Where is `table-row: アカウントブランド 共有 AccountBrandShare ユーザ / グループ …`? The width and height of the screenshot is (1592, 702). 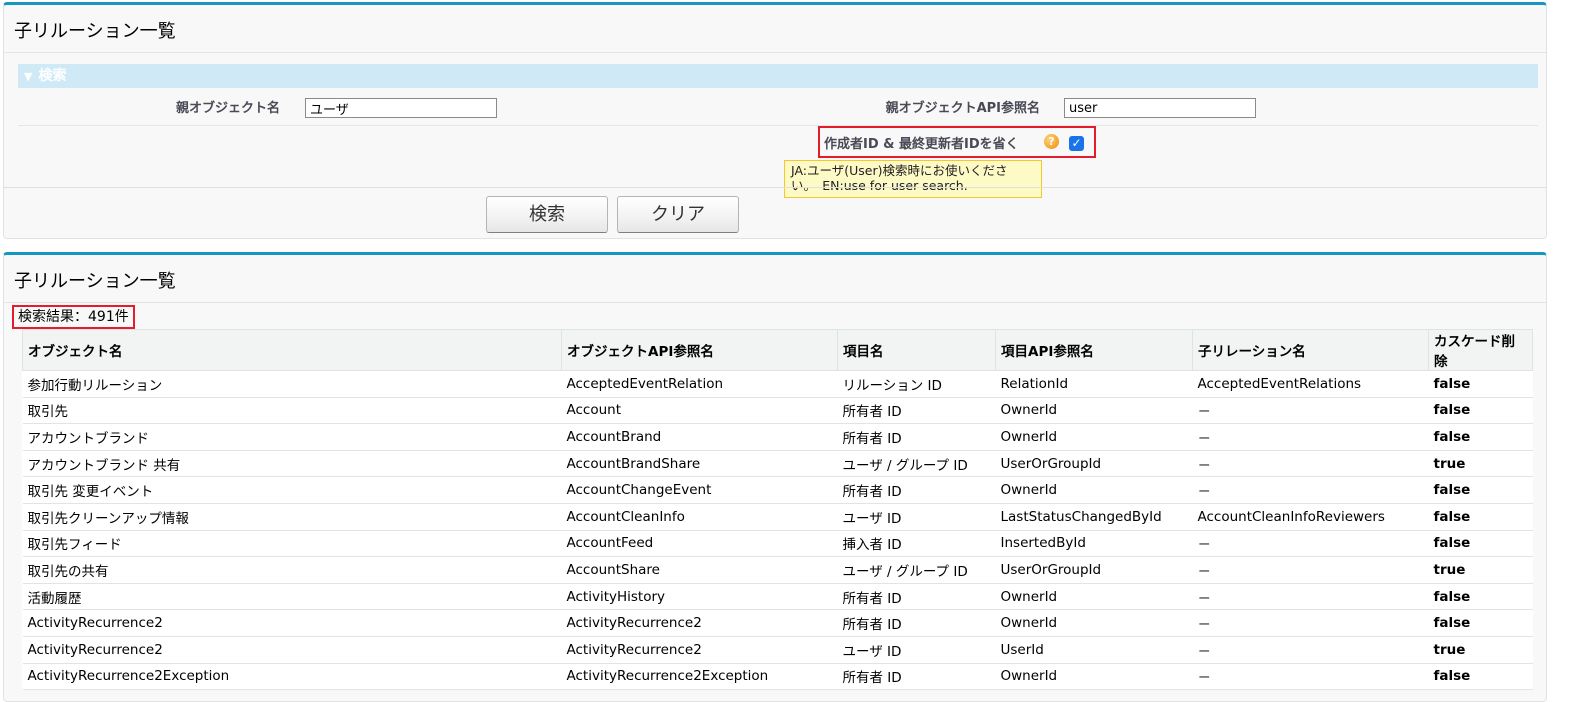
table-row: アカウントブランド 共有 AccountBrandShare ユーザ / グループ … is located at coordinates (777, 464).